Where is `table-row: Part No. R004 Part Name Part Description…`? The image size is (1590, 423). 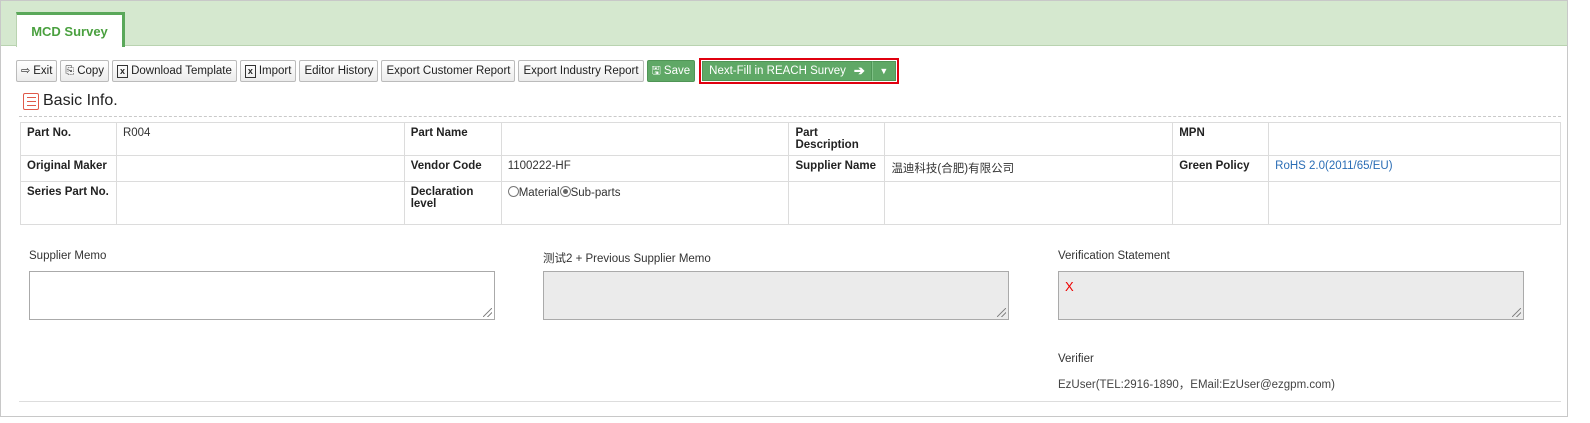 table-row: Part No. R004 Part Name Part Description… is located at coordinates (790, 139).